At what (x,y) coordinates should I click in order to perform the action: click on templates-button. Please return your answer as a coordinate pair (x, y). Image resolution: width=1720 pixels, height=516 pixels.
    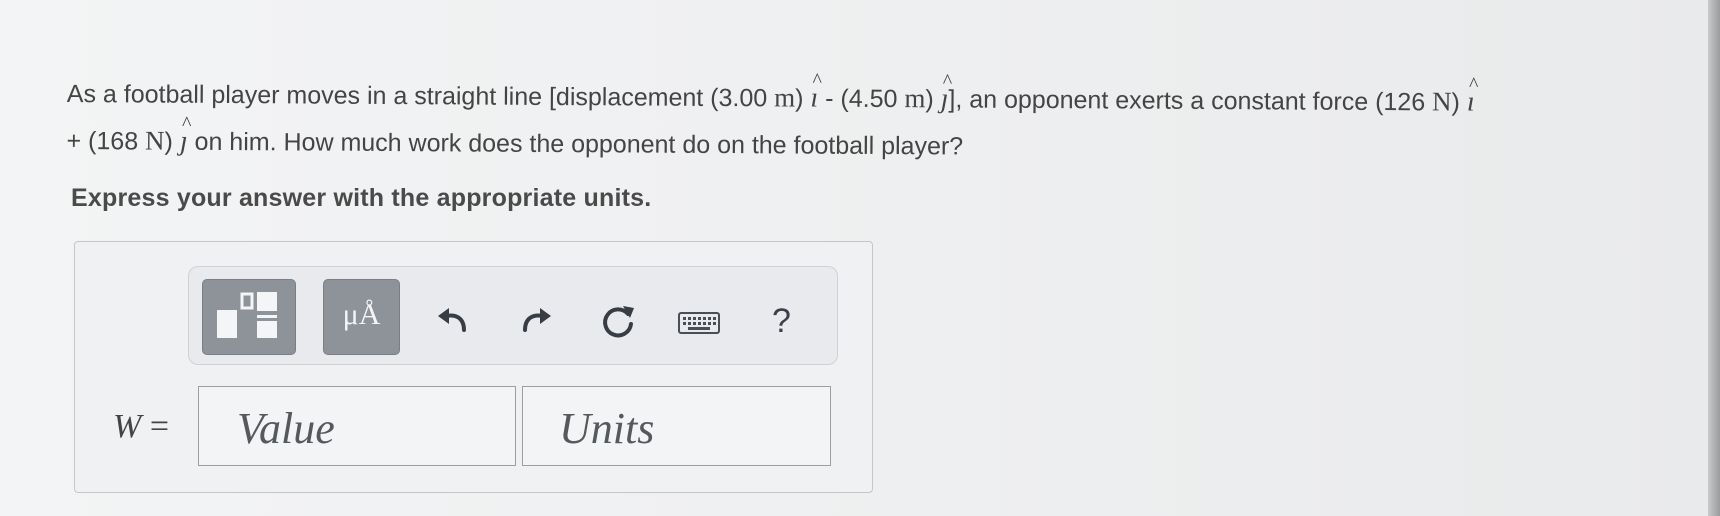
    Looking at the image, I should click on (249, 317).